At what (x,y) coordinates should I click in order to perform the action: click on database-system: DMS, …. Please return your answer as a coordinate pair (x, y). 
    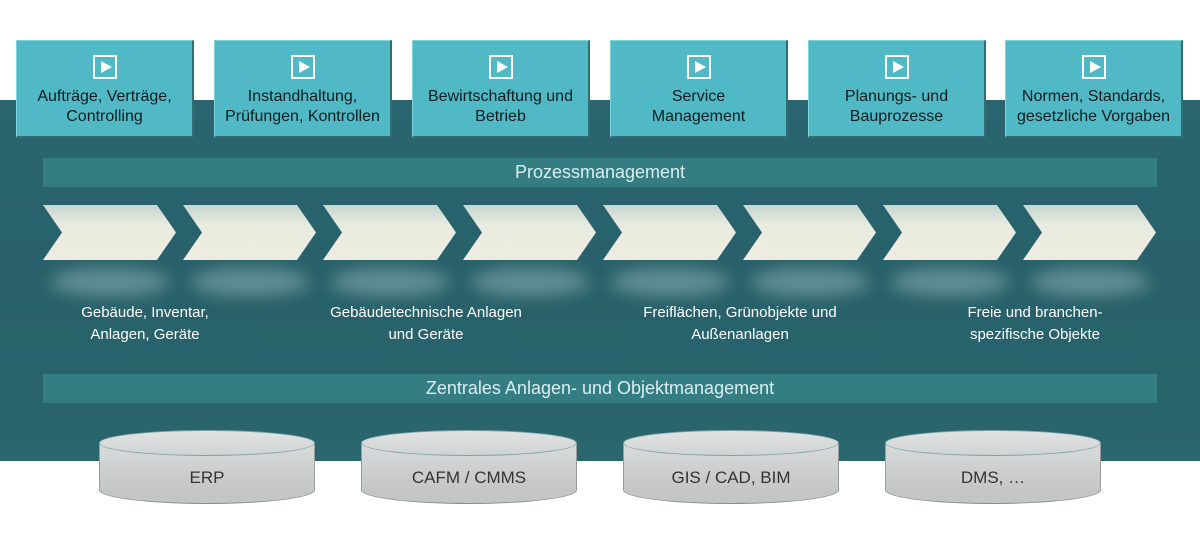
    Looking at the image, I should click on (993, 467).